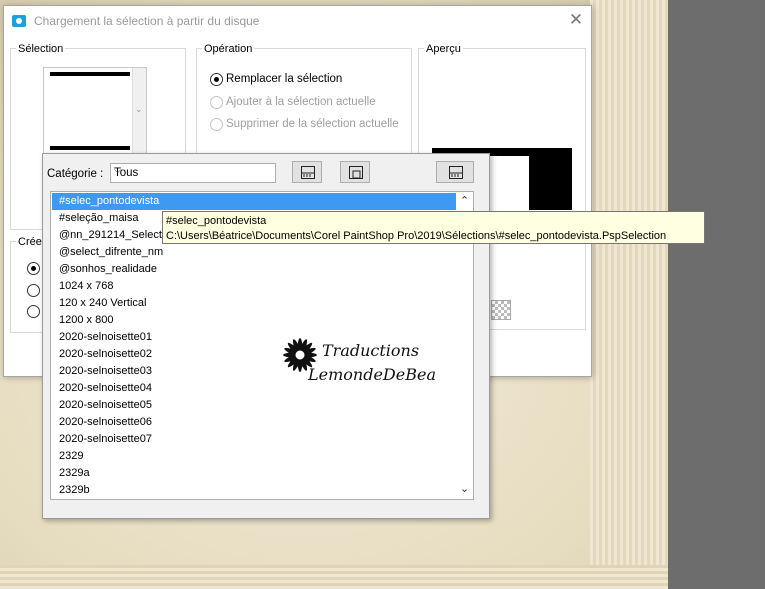 The height and width of the screenshot is (589, 765). What do you see at coordinates (254, 473) in the screenshot?
I see `list-item: 2329a` at bounding box center [254, 473].